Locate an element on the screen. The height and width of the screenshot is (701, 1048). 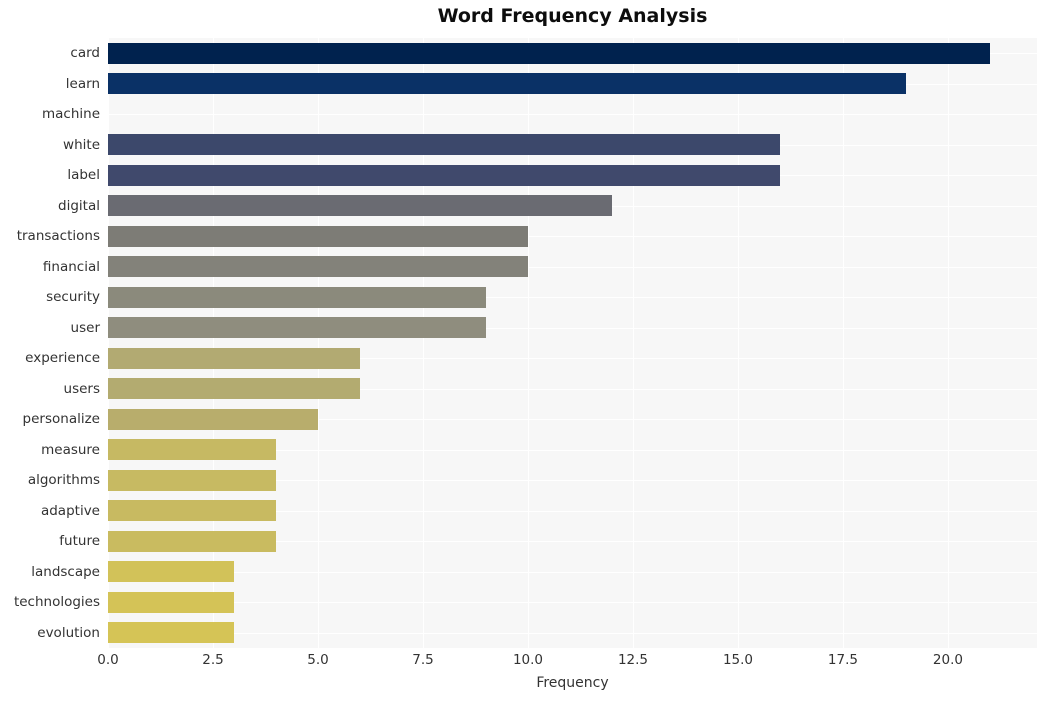
bar-learn is located at coordinates (507, 83).